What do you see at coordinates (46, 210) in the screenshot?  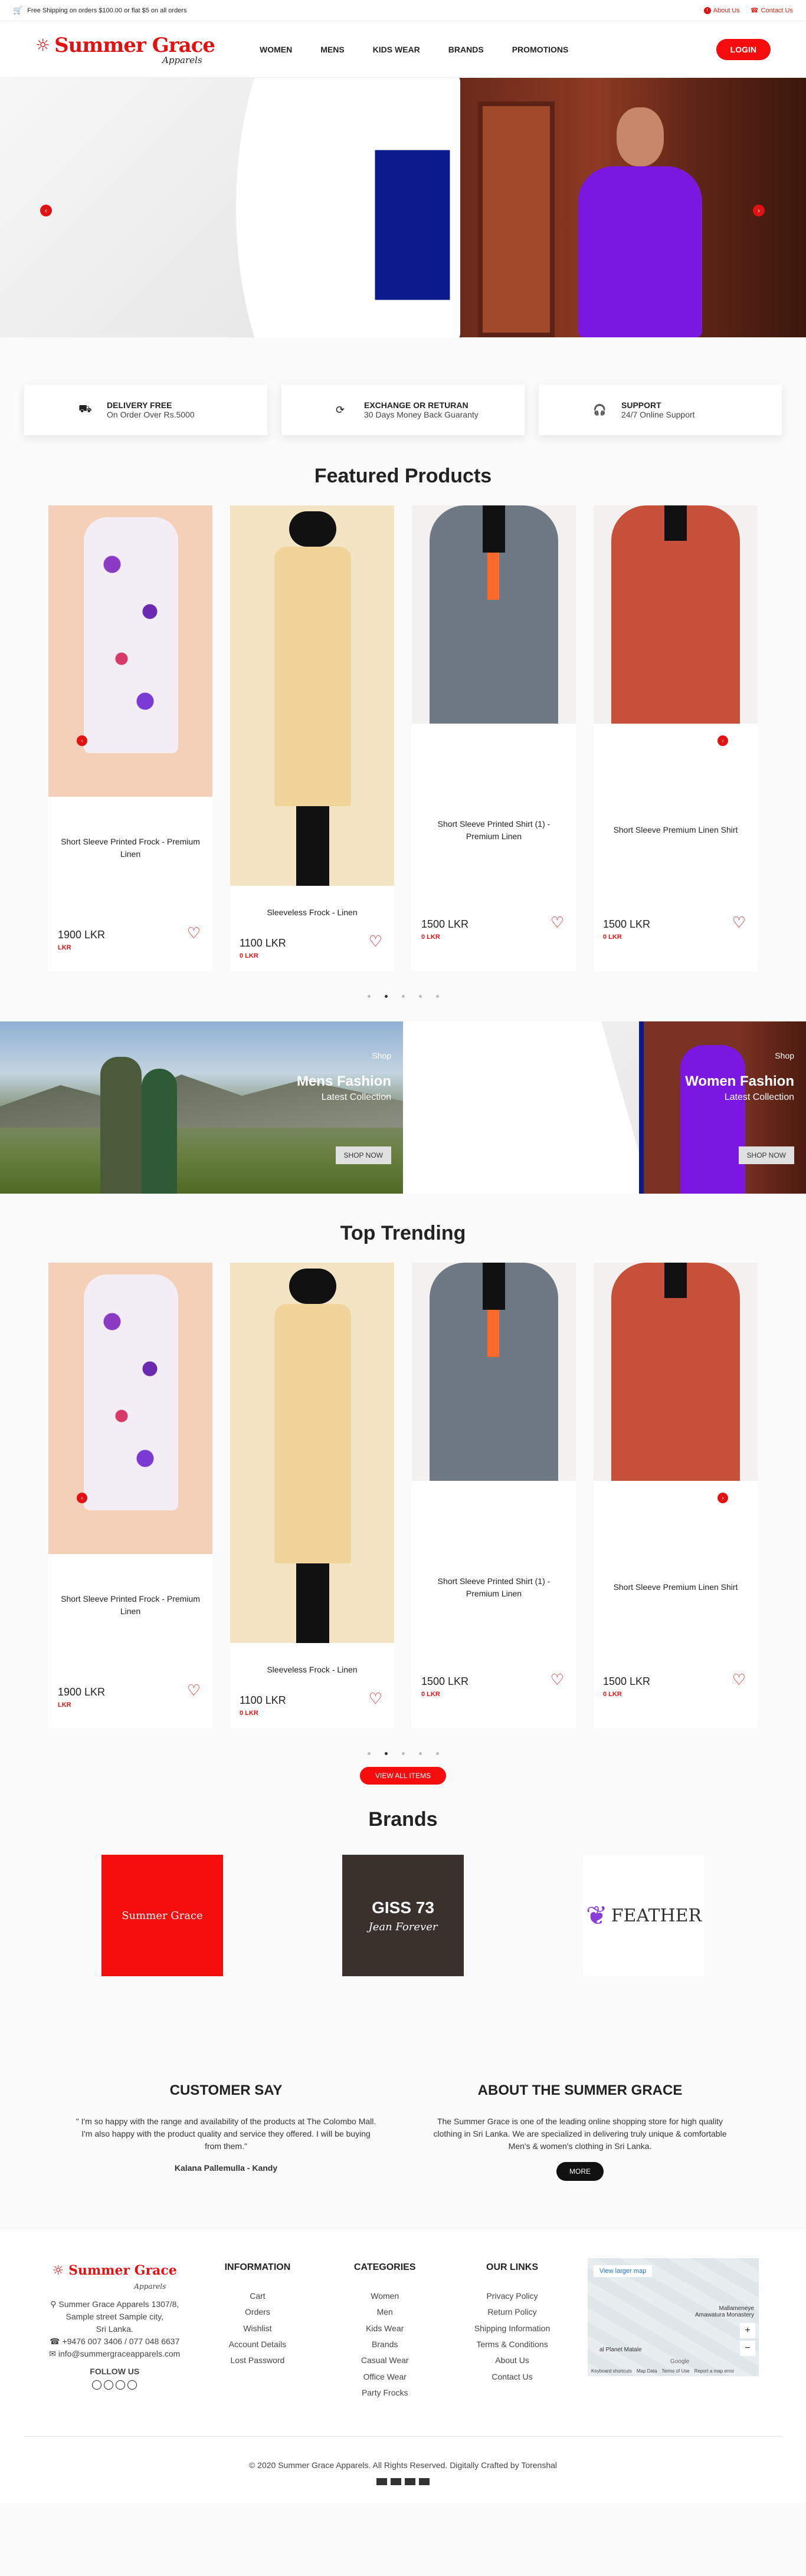 I see `hero-prev-arrow-icon: ‹` at bounding box center [46, 210].